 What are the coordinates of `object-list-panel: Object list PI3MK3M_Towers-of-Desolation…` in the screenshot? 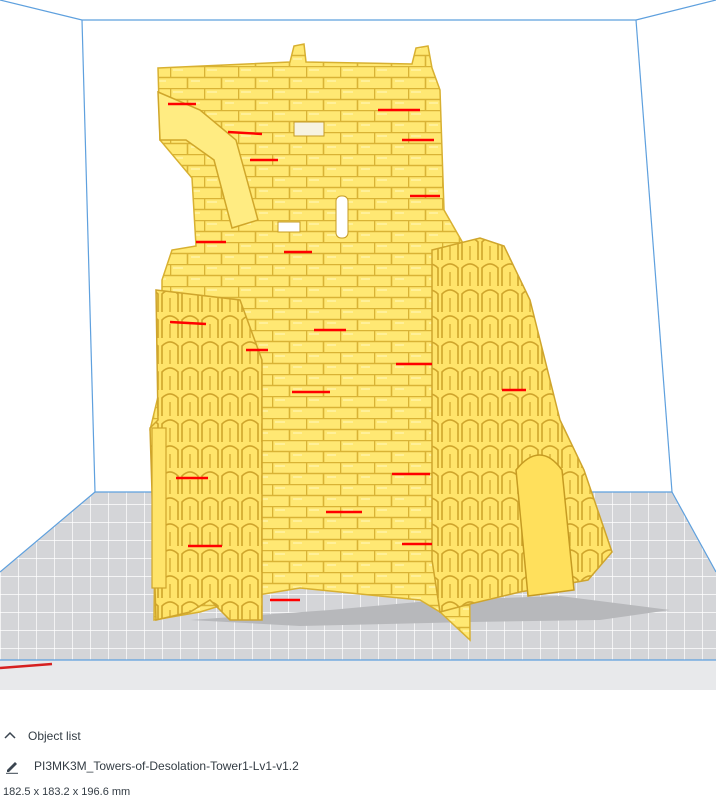 It's located at (358, 753).